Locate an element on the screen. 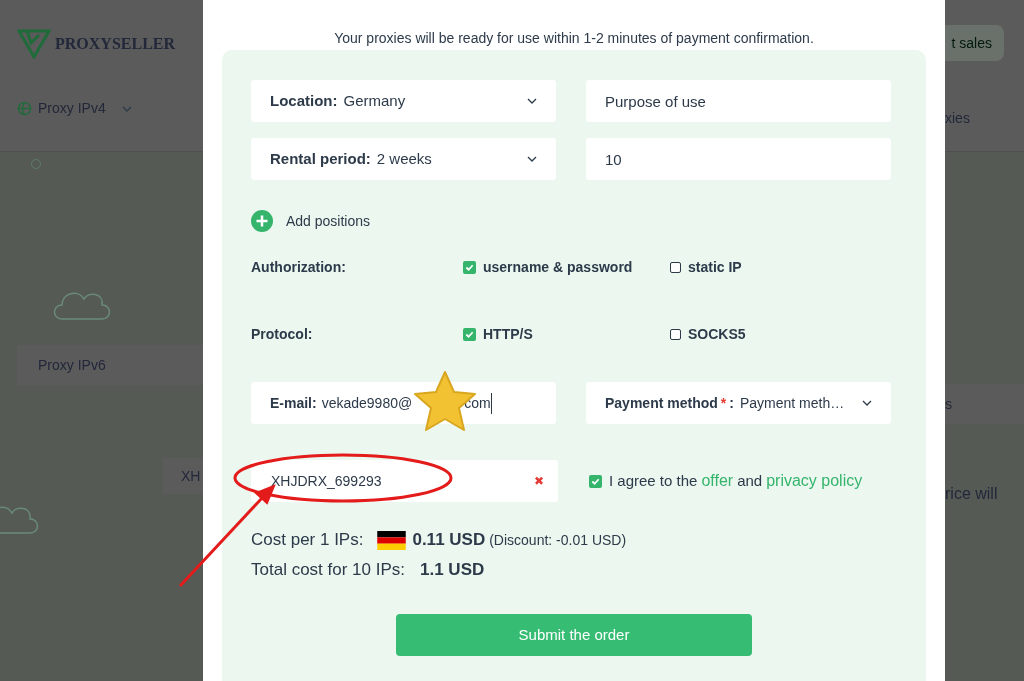 The height and width of the screenshot is (681, 1024). group-label: Authorization: is located at coordinates (299, 267).